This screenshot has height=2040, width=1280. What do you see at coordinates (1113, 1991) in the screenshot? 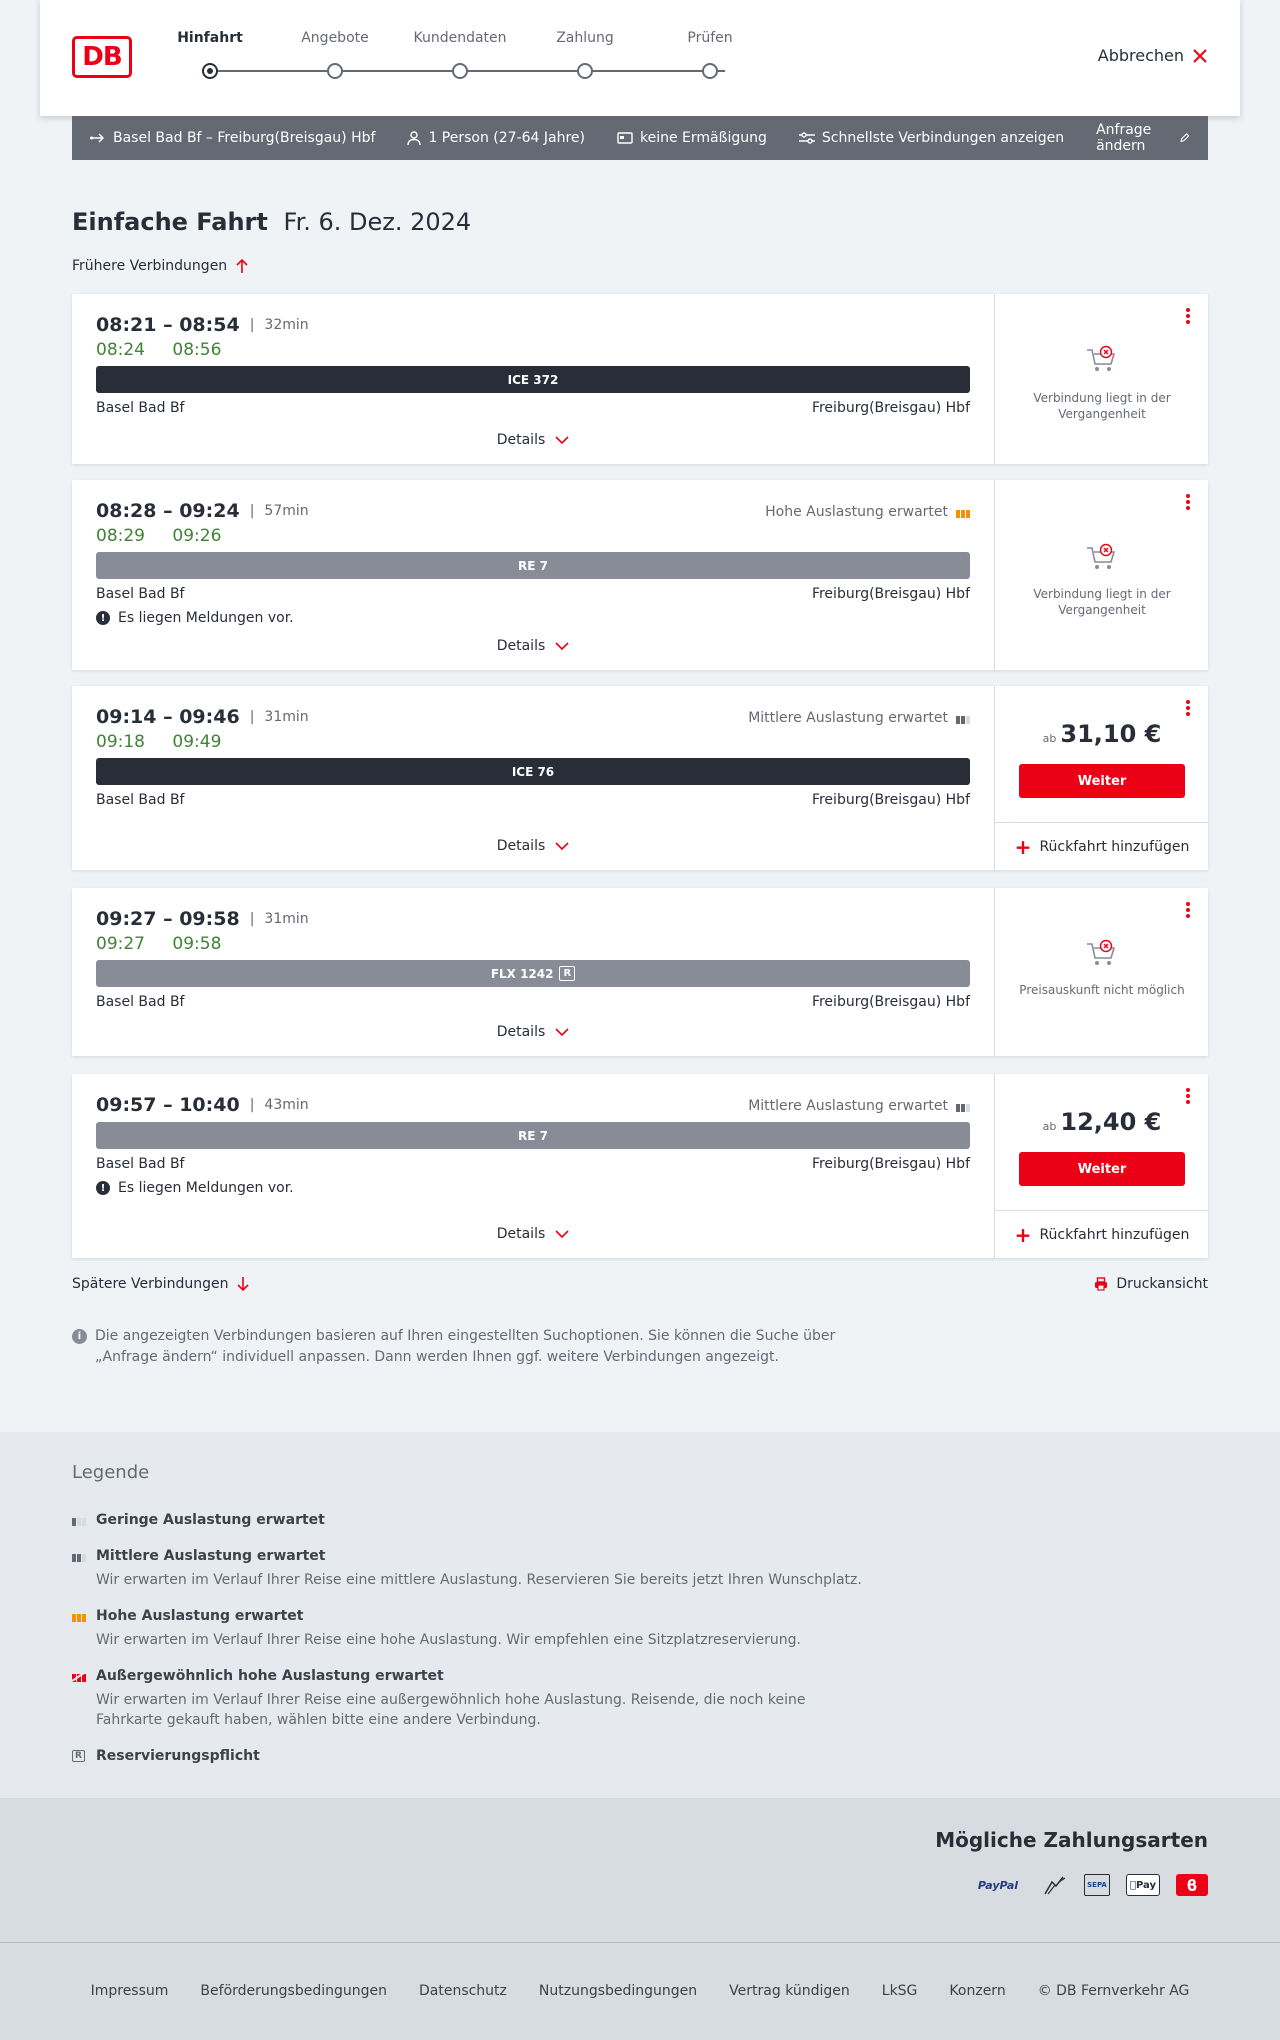
I see `footer-copyright: © DB Fernverkehr AG` at bounding box center [1113, 1991].